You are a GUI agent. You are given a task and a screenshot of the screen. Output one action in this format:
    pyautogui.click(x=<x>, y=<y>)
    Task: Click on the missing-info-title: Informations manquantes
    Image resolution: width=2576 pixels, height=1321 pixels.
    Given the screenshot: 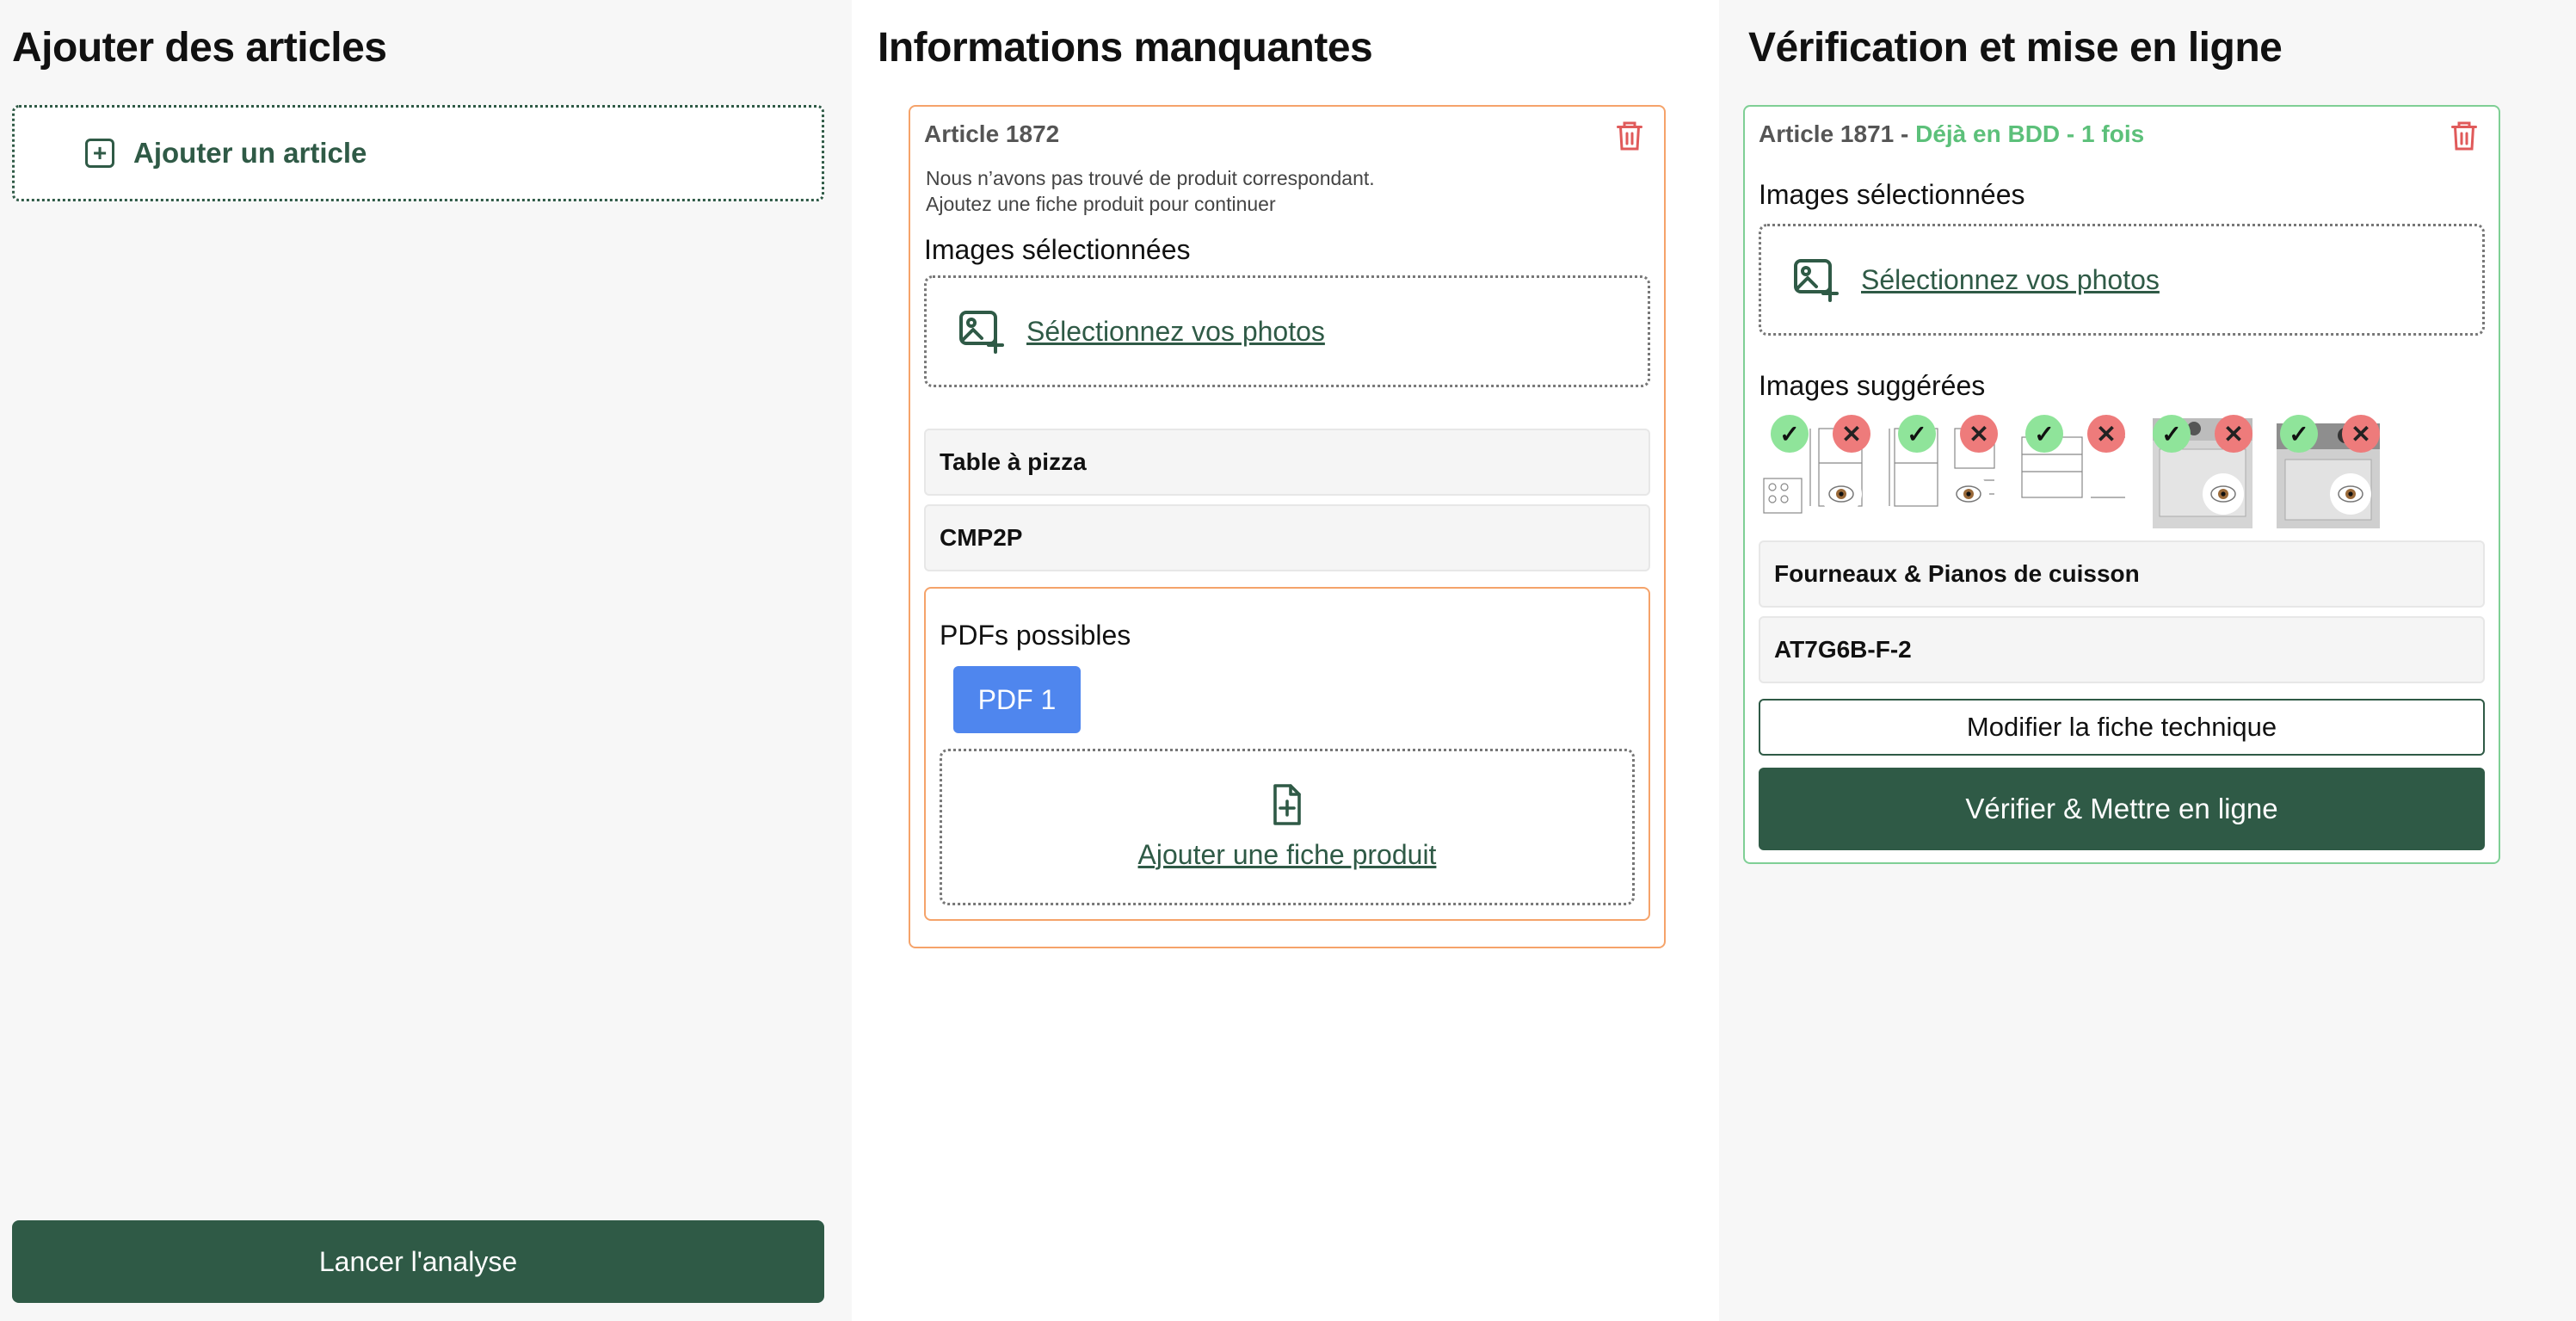 What is the action you would take?
    pyautogui.click(x=1126, y=48)
    